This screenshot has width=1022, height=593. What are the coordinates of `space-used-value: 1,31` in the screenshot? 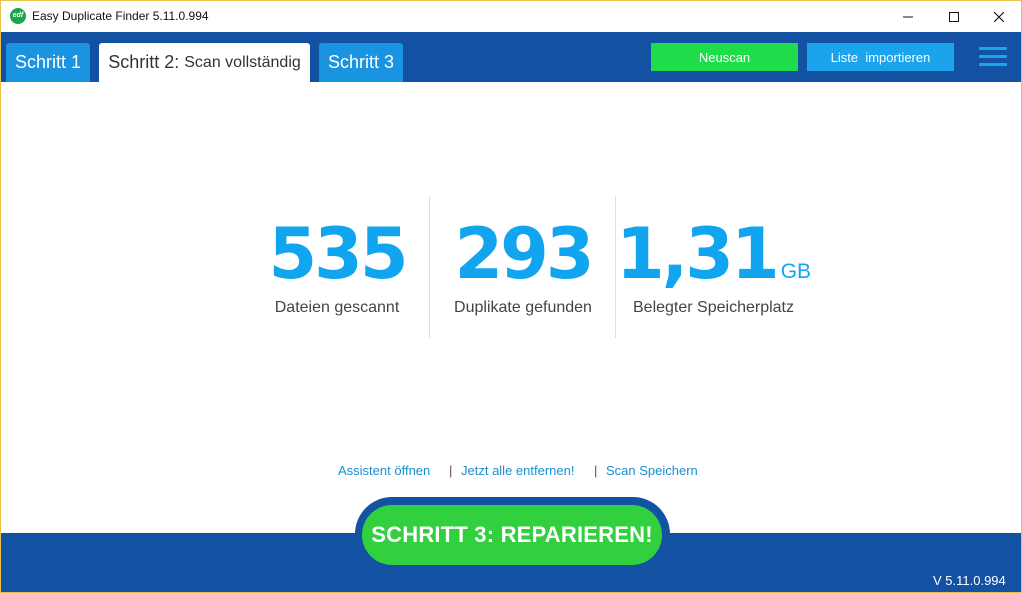 It's located at (697, 254).